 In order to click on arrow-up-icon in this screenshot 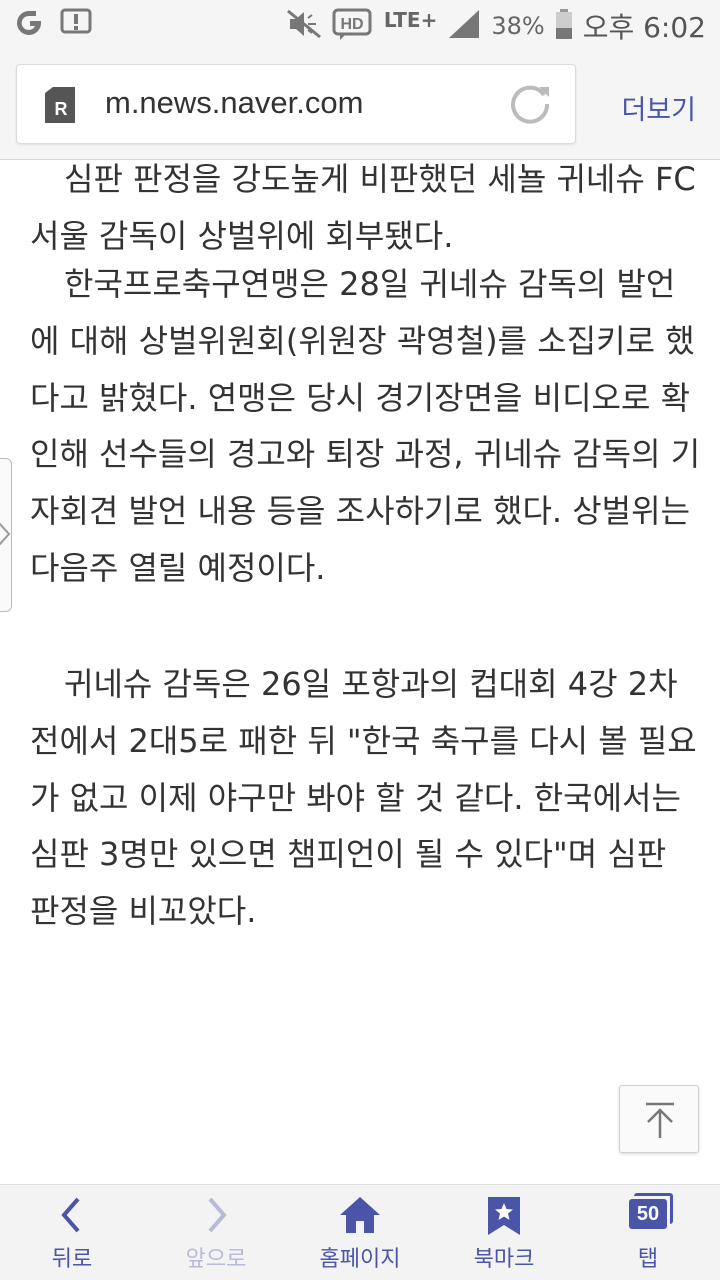, I will do `click(660, 1120)`.